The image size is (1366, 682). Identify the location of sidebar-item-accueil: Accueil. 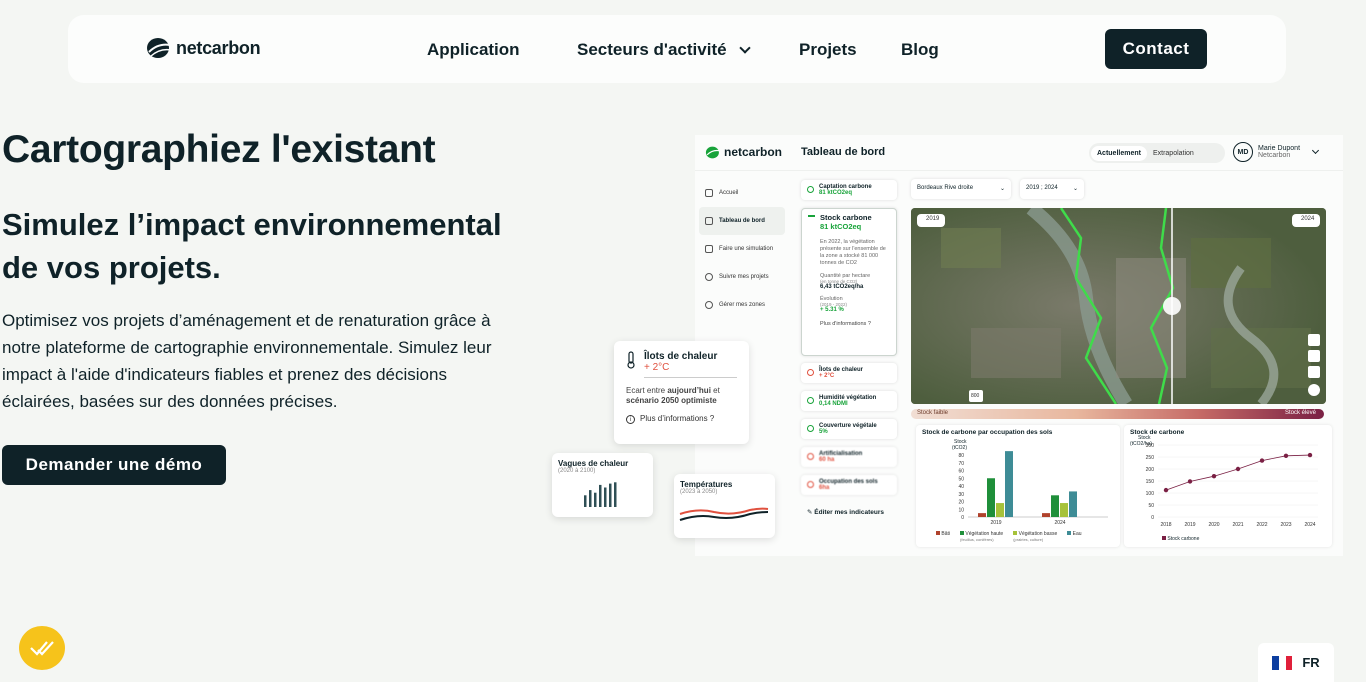
(742, 193).